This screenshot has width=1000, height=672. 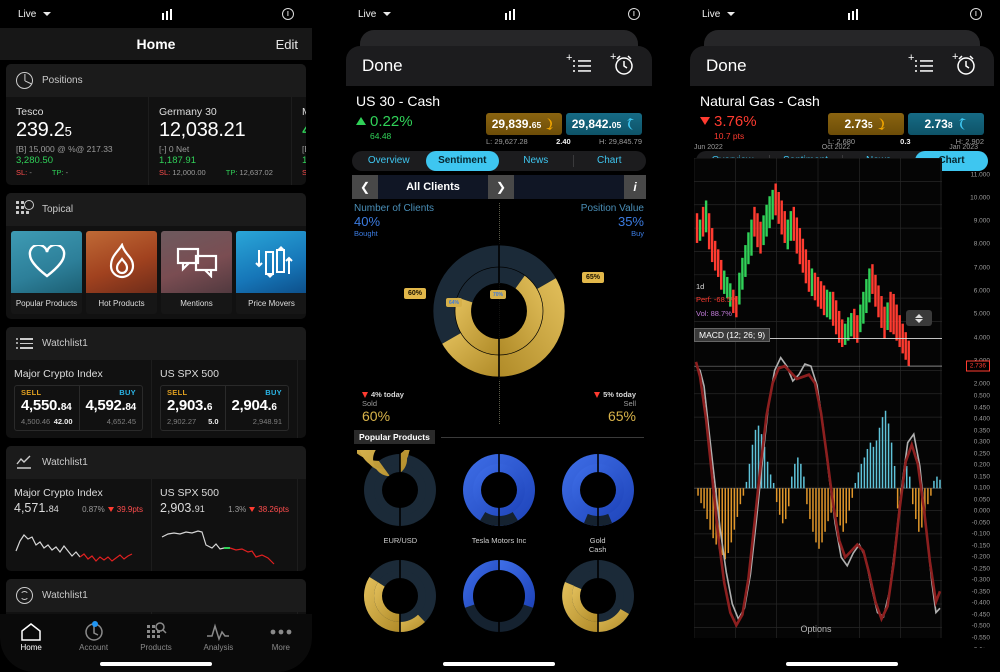 What do you see at coordinates (609, 161) in the screenshot?
I see `tab-chart: Chart` at bounding box center [609, 161].